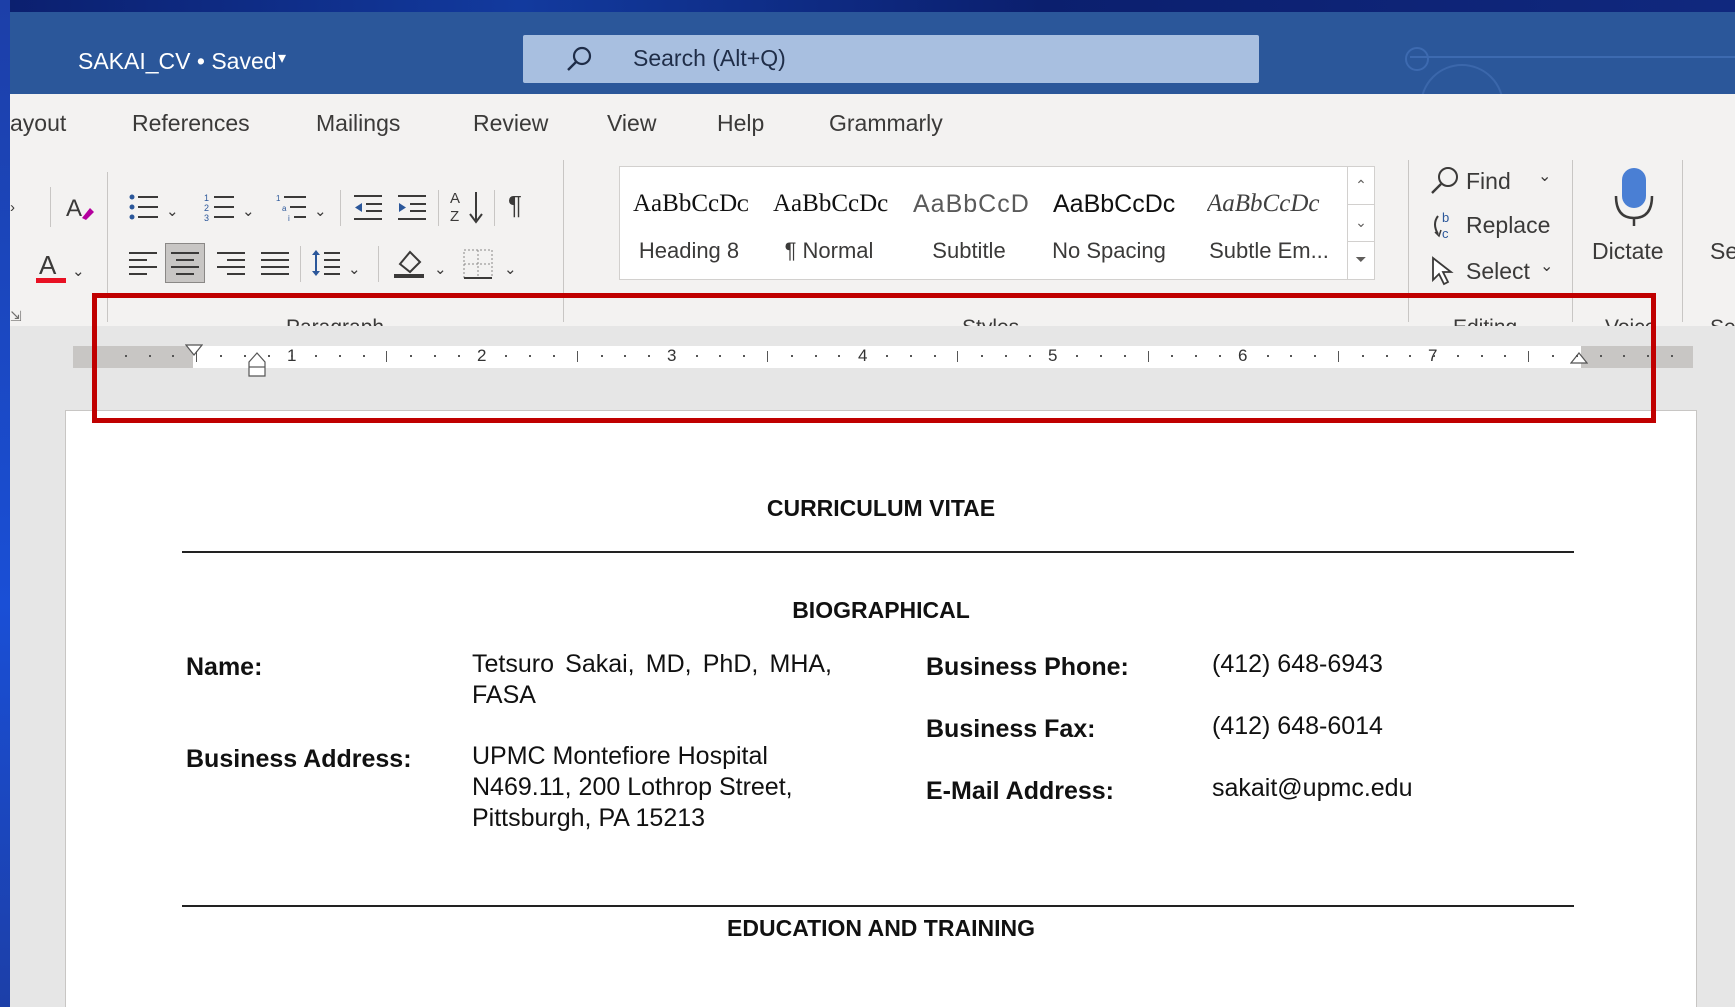  Describe the element at coordinates (231, 263) in the screenshot. I see `align-right-icon` at that location.